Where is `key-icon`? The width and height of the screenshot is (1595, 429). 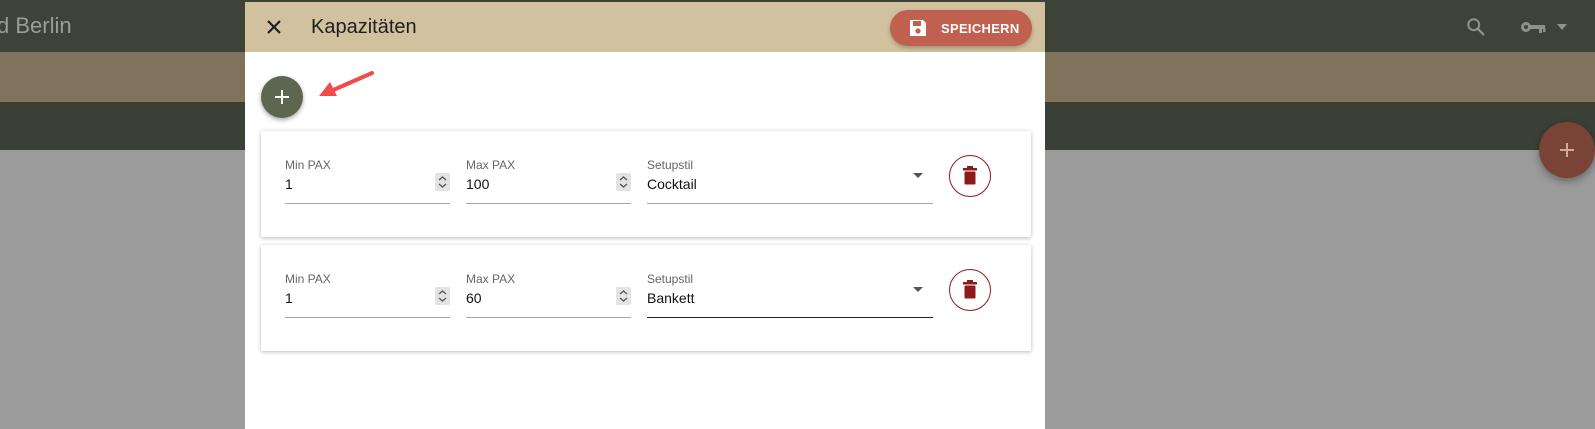
key-icon is located at coordinates (1533, 27).